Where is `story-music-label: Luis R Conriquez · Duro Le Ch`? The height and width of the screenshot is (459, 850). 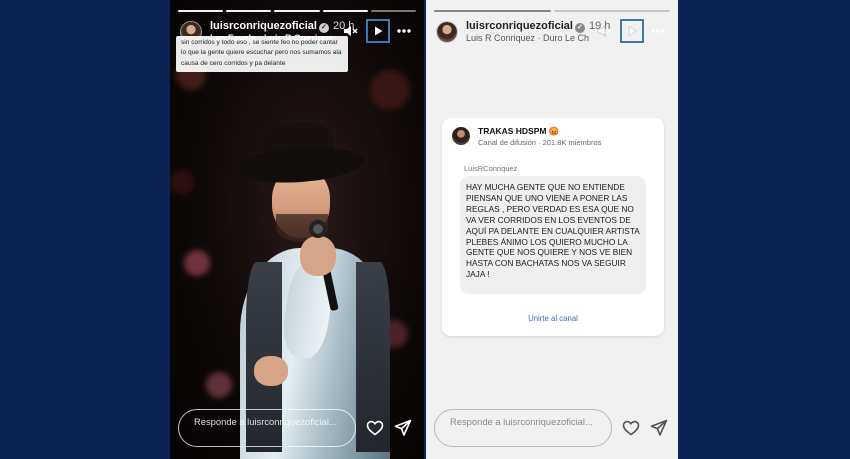 story-music-label: Luis R Conriquez · Duro Le Ch is located at coordinates (527, 38).